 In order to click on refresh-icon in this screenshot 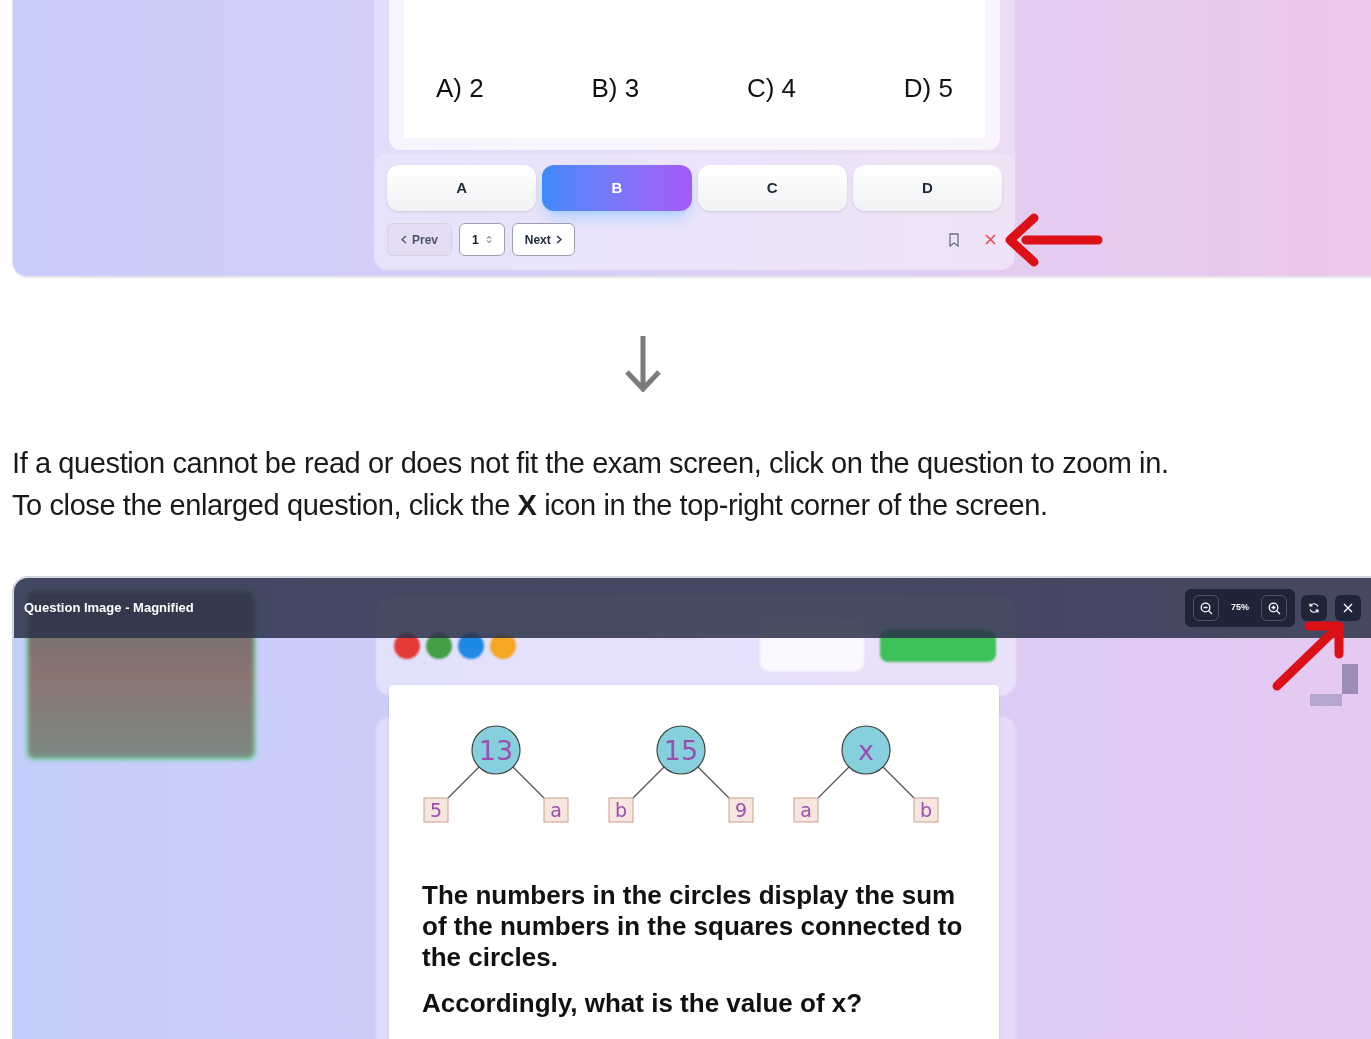, I will do `click(1314, 608)`.